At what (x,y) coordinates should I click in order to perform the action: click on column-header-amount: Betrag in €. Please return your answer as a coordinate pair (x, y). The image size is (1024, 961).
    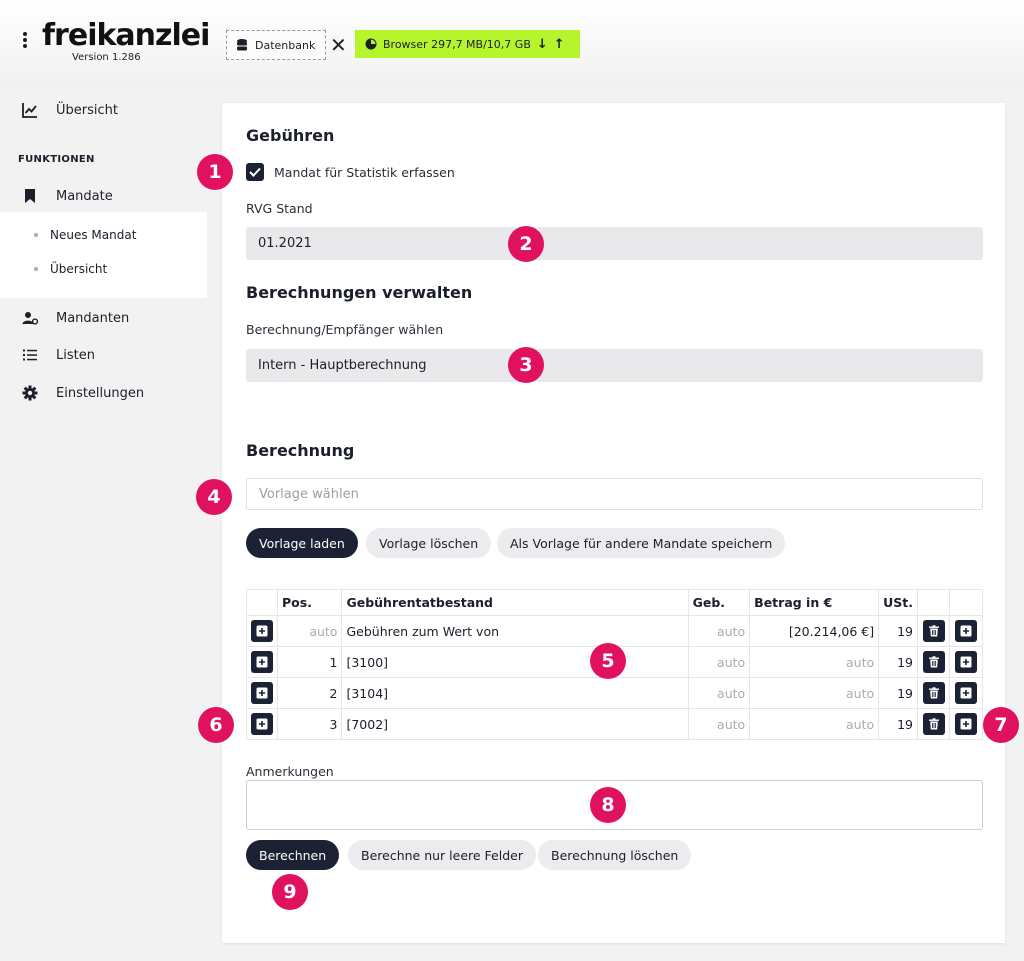
    Looking at the image, I should click on (814, 602).